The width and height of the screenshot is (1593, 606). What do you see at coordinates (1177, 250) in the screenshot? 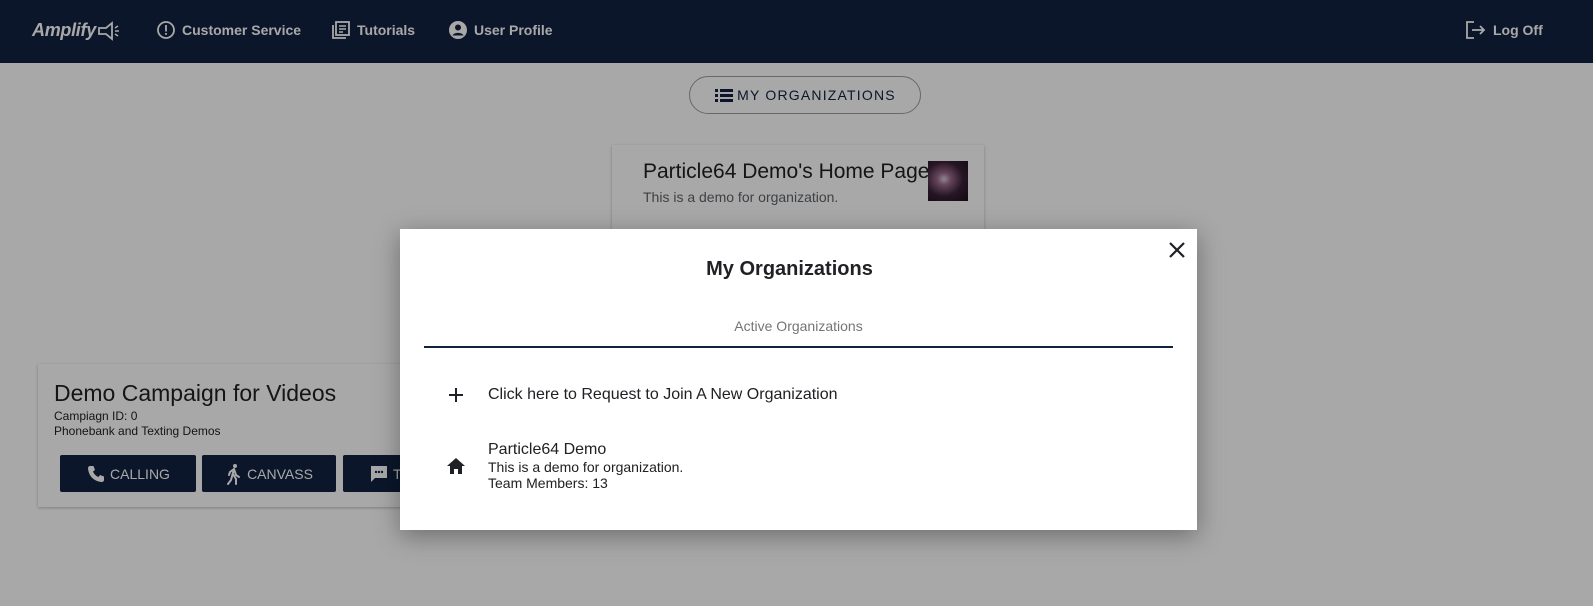
I see `close-icon` at bounding box center [1177, 250].